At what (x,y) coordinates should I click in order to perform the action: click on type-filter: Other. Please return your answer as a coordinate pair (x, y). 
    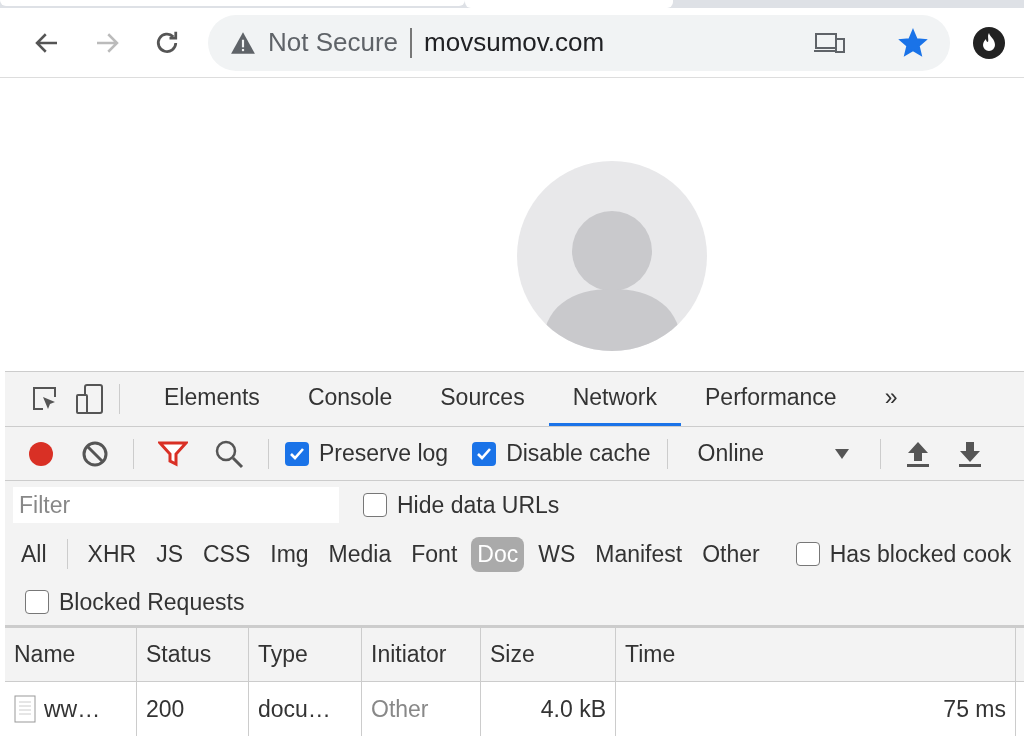
    Looking at the image, I should click on (731, 554).